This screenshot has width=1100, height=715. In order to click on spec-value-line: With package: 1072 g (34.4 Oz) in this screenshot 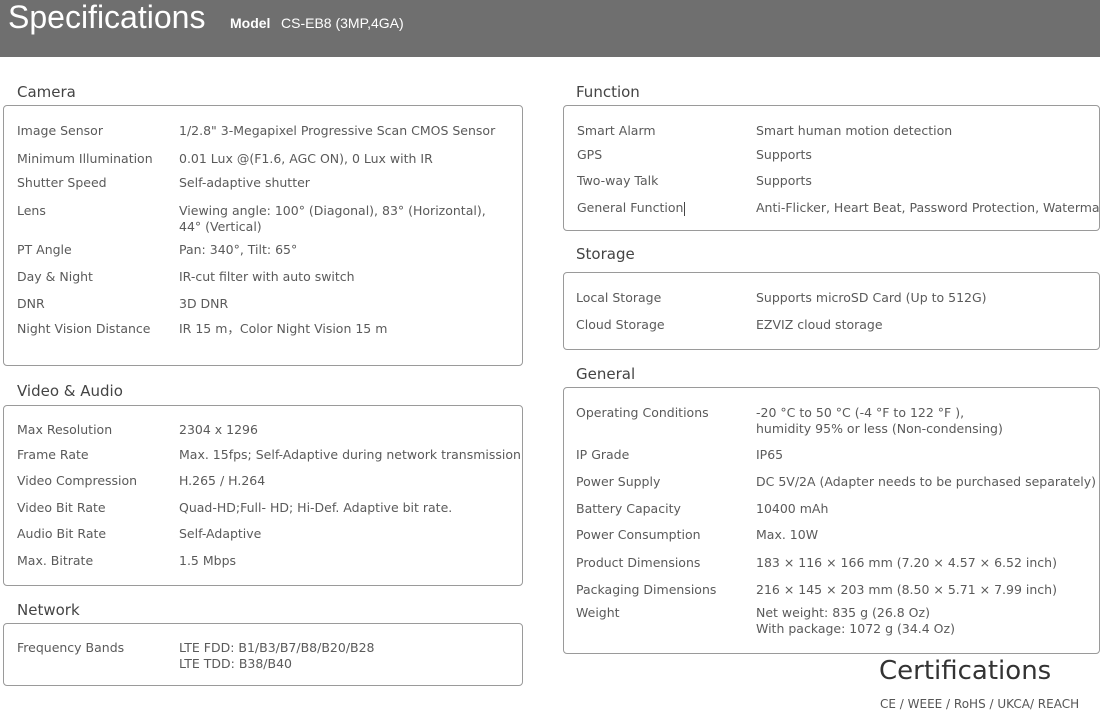, I will do `click(855, 628)`.